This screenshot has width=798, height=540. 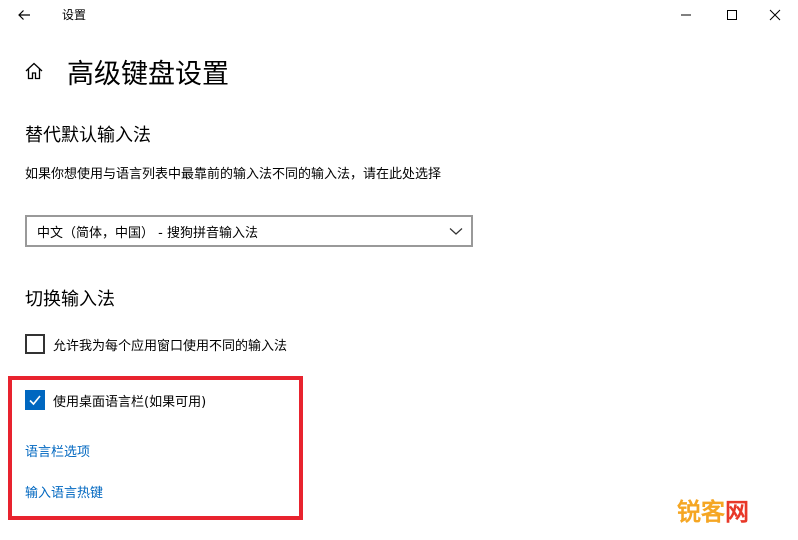 I want to click on watermark-part2: 网, so click(x=737, y=512).